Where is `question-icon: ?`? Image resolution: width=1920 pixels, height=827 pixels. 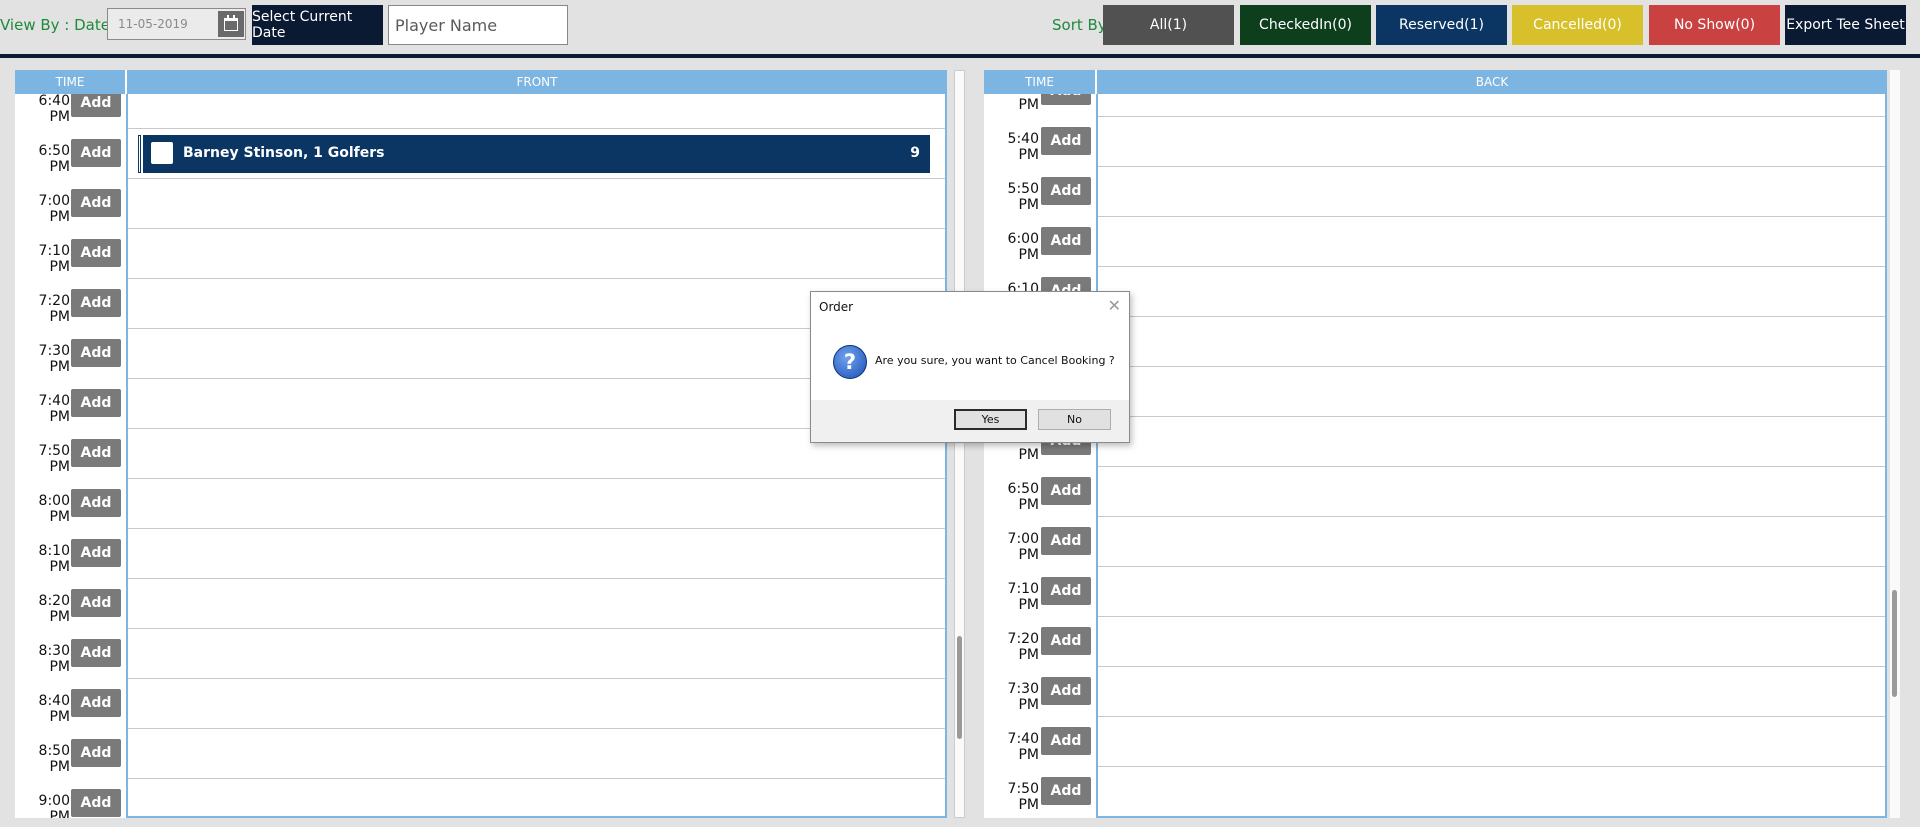
question-icon: ? is located at coordinates (850, 362).